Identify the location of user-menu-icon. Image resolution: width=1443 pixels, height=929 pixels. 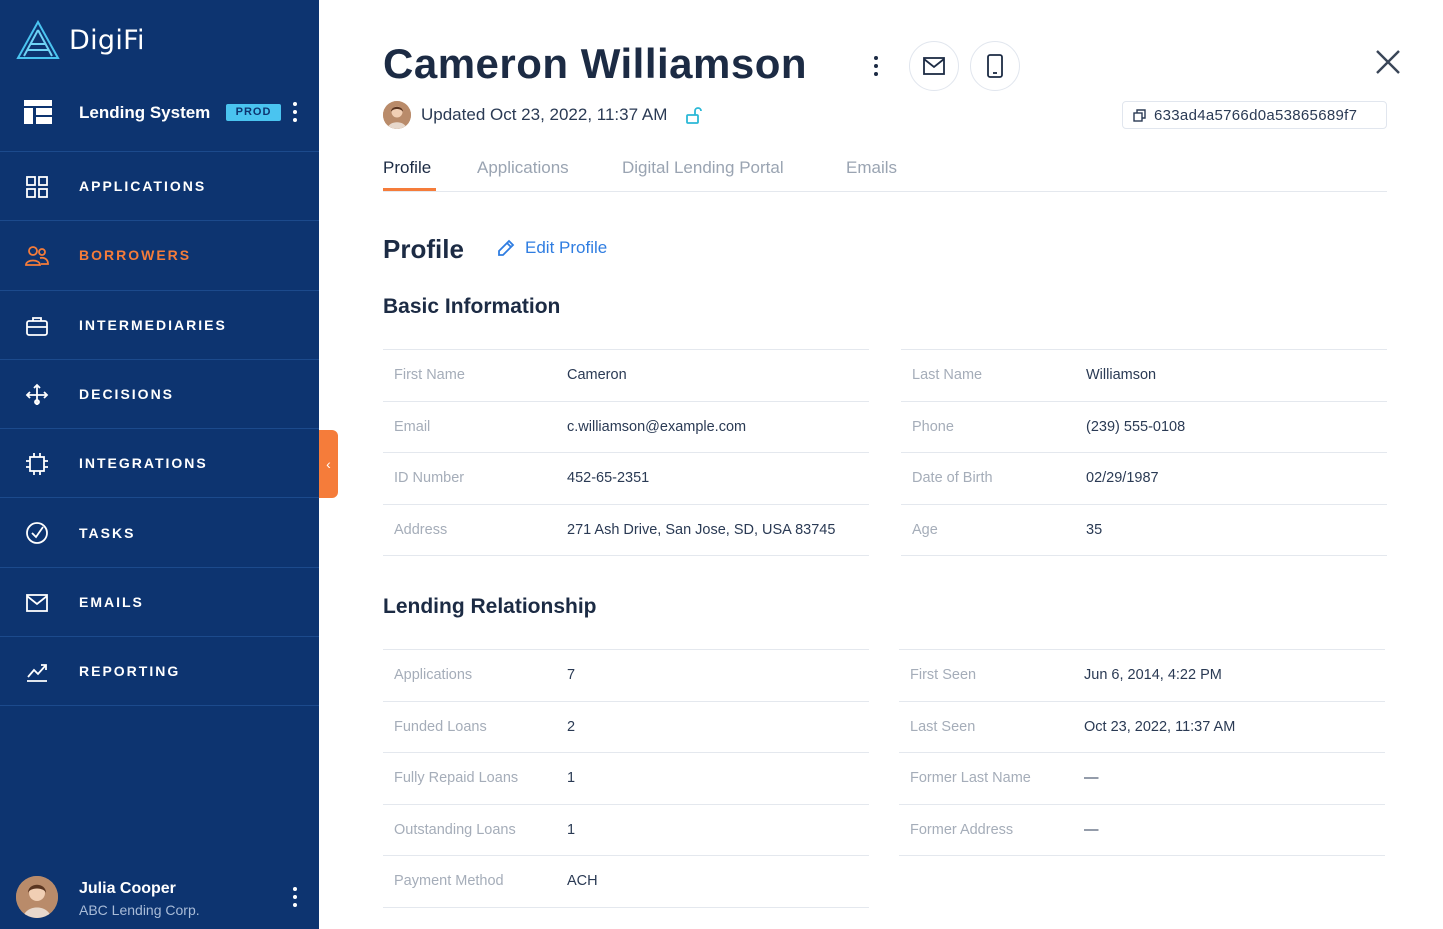
(295, 897).